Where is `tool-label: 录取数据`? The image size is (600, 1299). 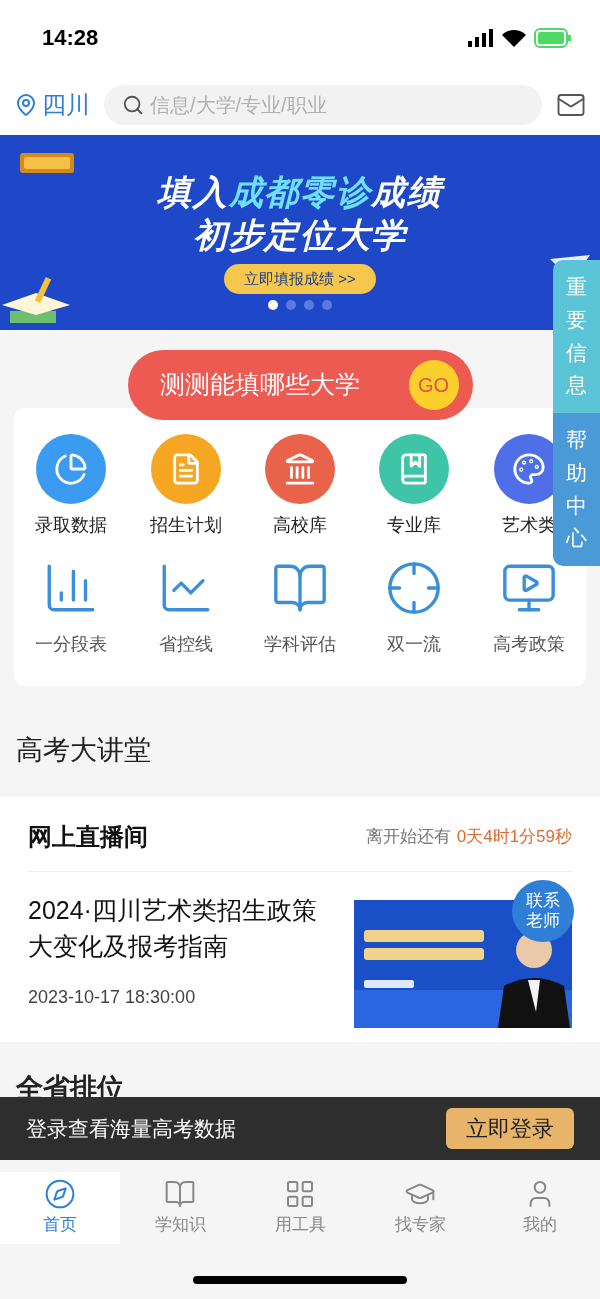 tool-label: 录取数据 is located at coordinates (71, 525).